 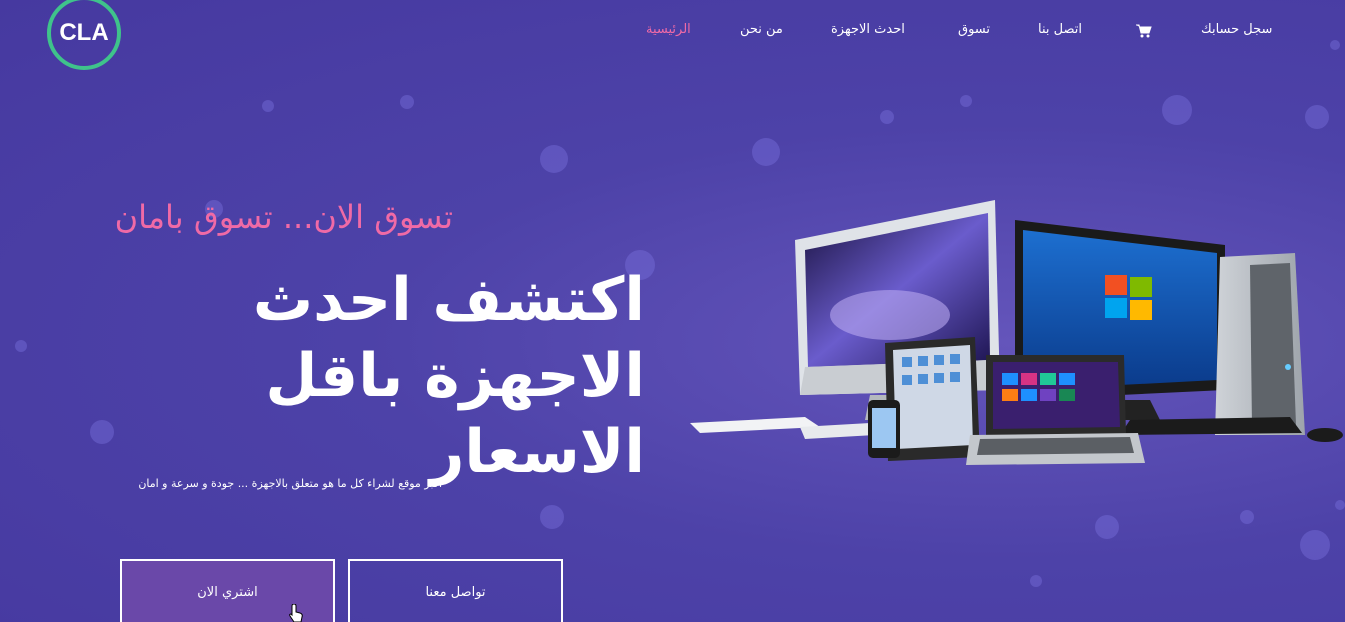 I want to click on nav-latest-devices: احدث الاجهزة, so click(x=868, y=29).